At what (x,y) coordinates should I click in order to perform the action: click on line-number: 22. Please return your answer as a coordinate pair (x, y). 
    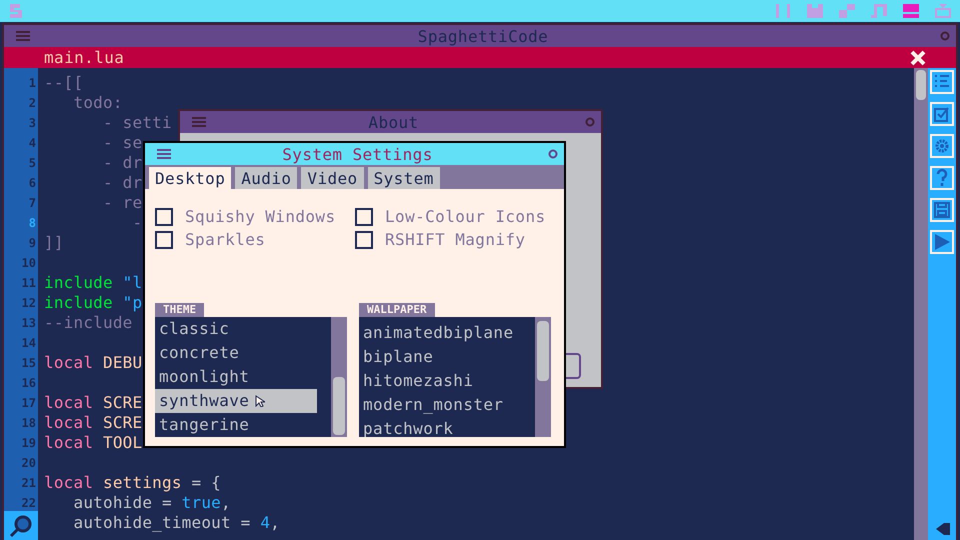
    Looking at the image, I should click on (28, 503).